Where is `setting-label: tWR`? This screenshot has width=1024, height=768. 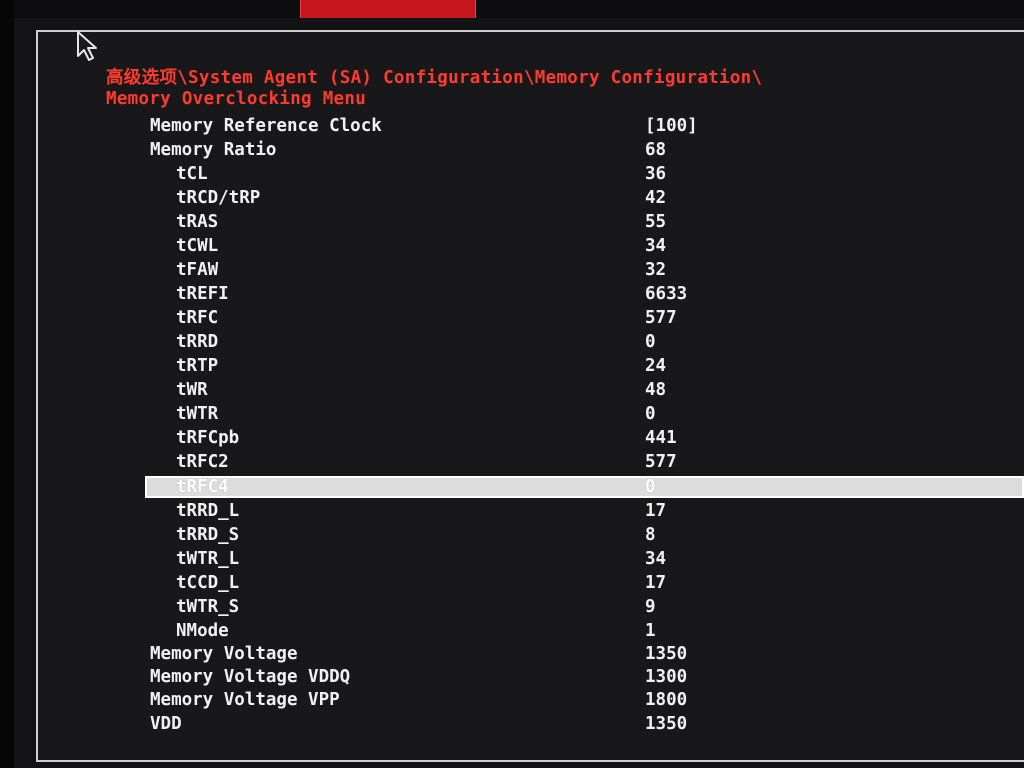 setting-label: tWR is located at coordinates (192, 390).